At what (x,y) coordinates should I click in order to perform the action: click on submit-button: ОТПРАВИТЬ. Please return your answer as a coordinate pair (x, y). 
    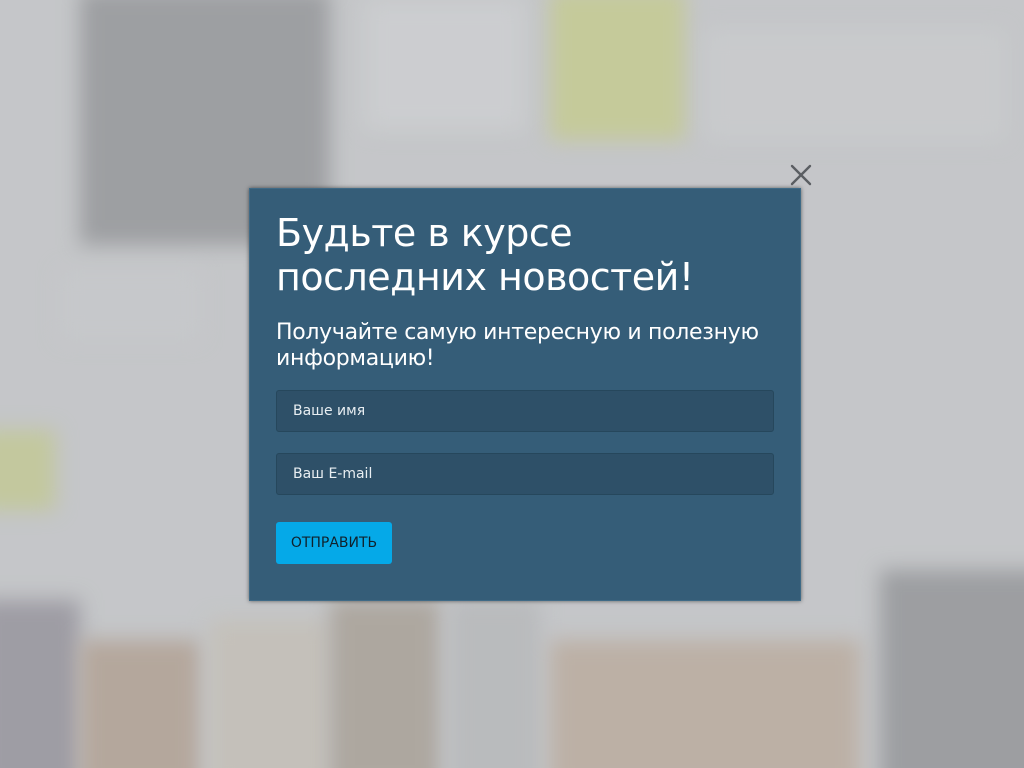
    Looking at the image, I should click on (334, 543).